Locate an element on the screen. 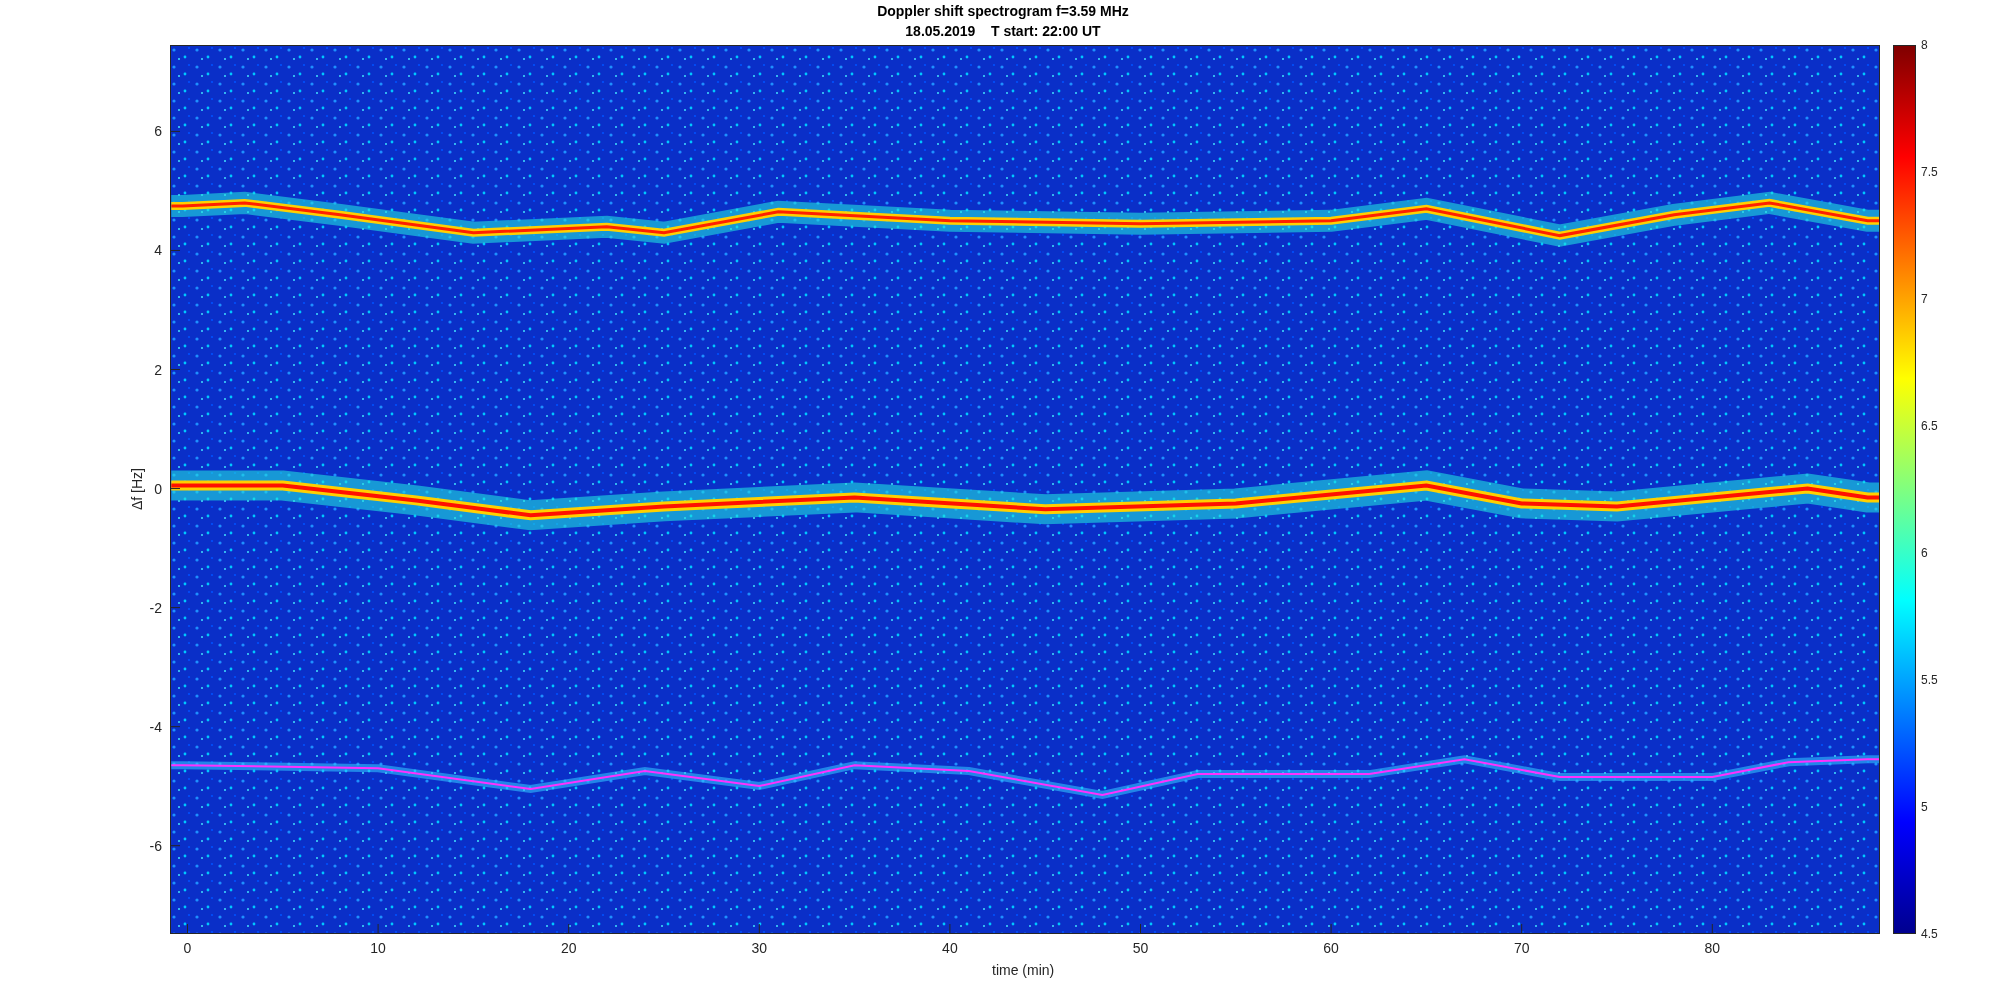 This screenshot has height=1003, width=2000. y-tick-label: 4 is located at coordinates (158, 250).